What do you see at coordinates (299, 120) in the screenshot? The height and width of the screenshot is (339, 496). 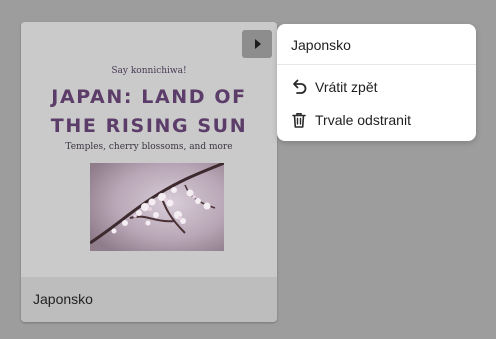 I see `trash-icon` at bounding box center [299, 120].